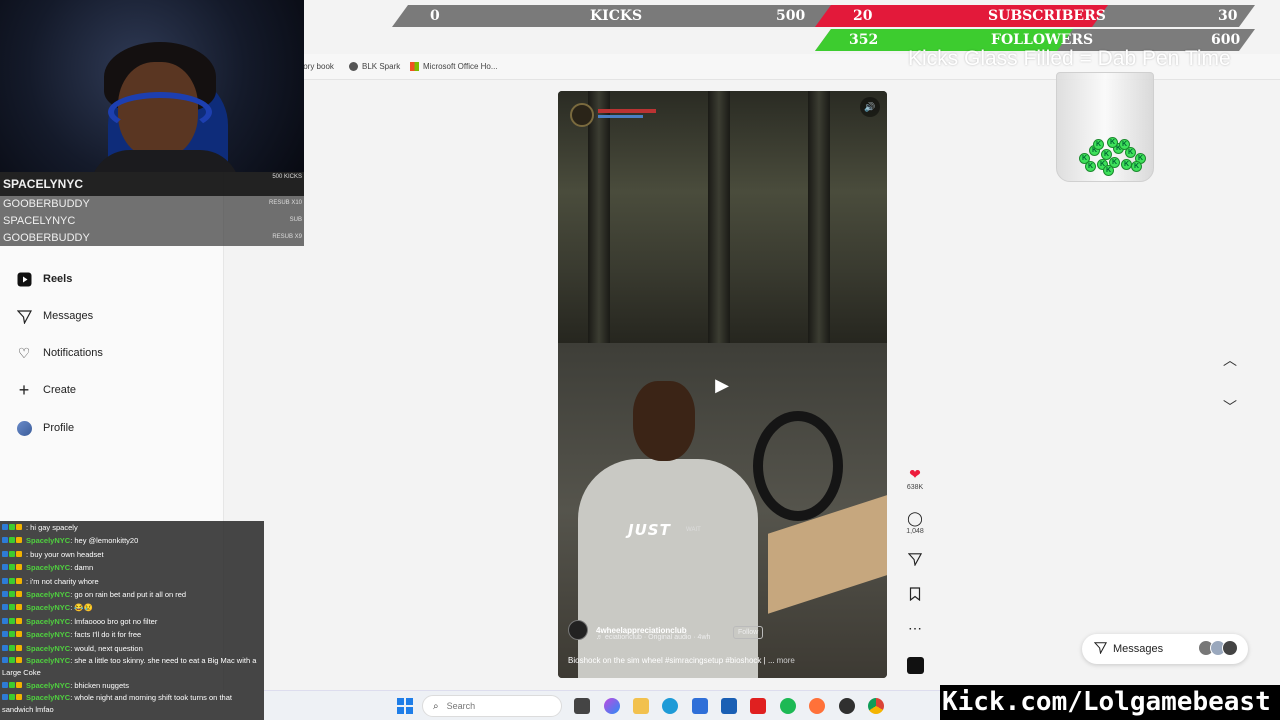  I want to click on send-icon, so click(1100, 649).